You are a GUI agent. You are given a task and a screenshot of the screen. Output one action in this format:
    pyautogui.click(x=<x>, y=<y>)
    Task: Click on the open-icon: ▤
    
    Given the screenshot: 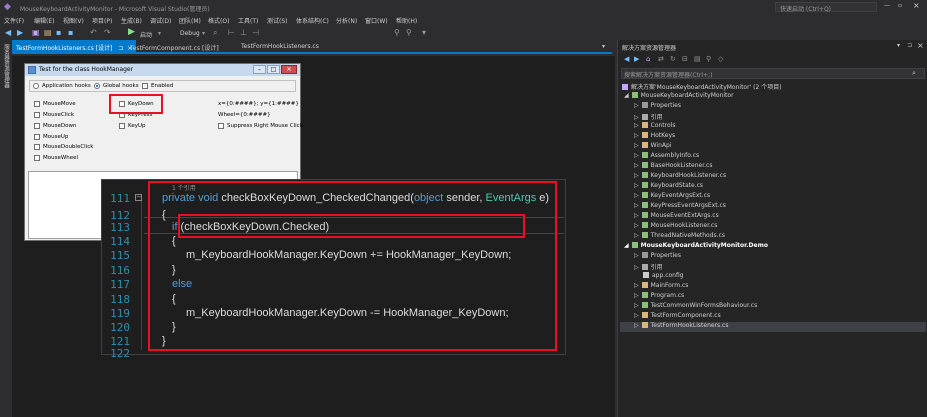 What is the action you would take?
    pyautogui.click(x=48, y=32)
    